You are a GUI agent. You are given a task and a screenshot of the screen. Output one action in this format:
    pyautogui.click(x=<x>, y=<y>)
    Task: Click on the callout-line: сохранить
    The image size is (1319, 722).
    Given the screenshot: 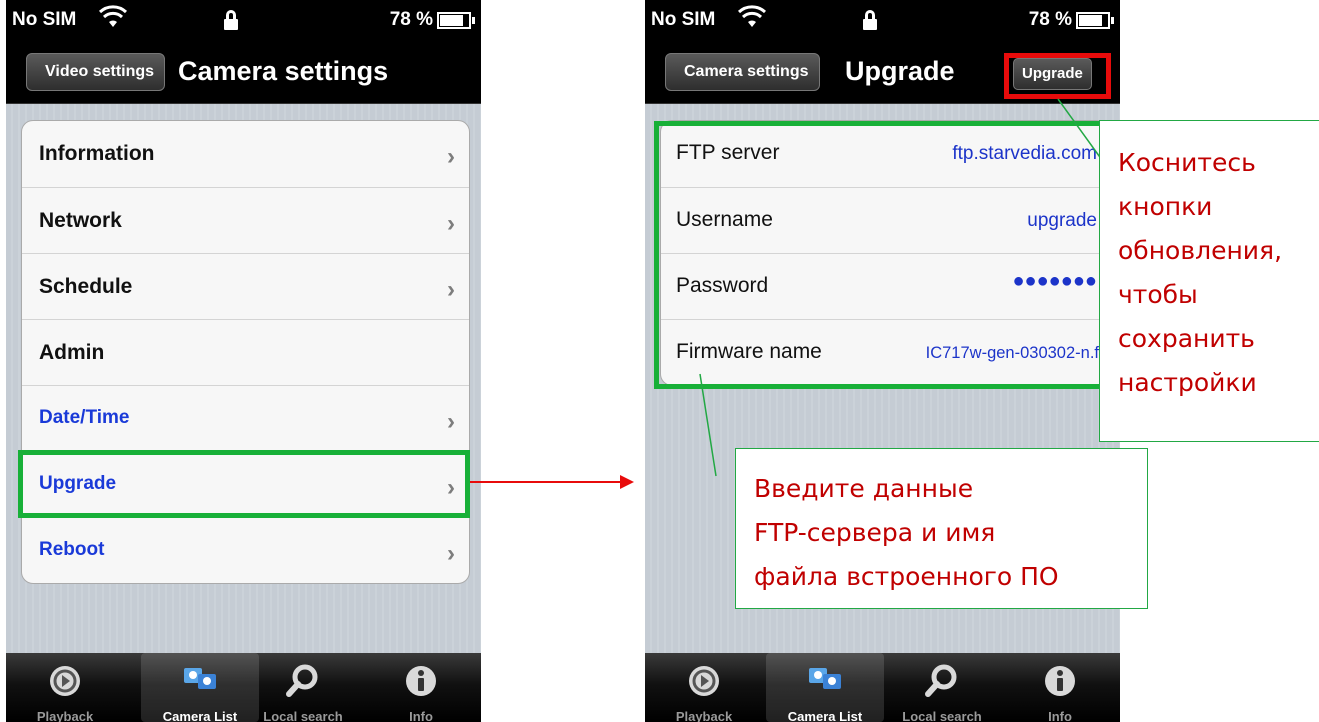 What is the action you would take?
    pyautogui.click(x=1186, y=338)
    